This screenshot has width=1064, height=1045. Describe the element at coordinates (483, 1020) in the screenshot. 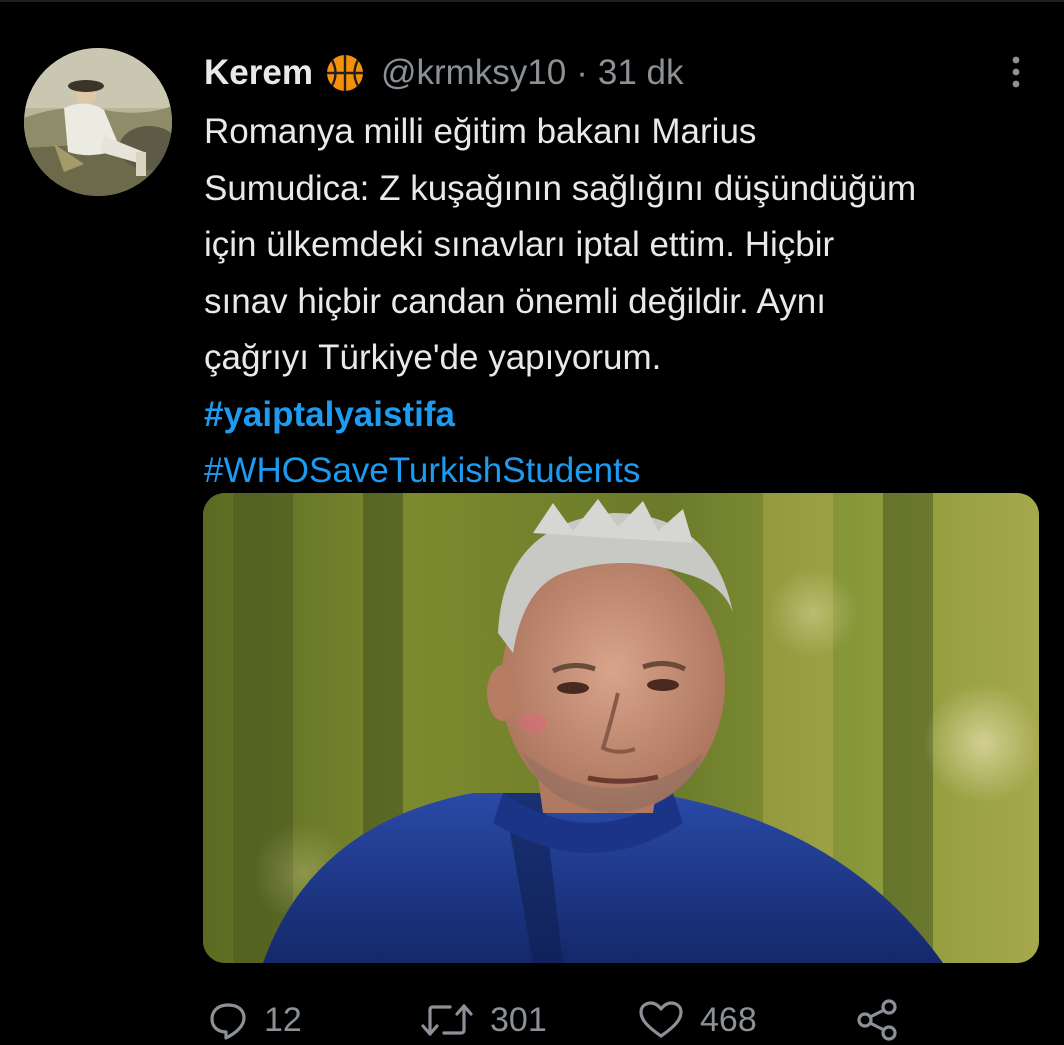

I see `retweet-button: 301` at that location.